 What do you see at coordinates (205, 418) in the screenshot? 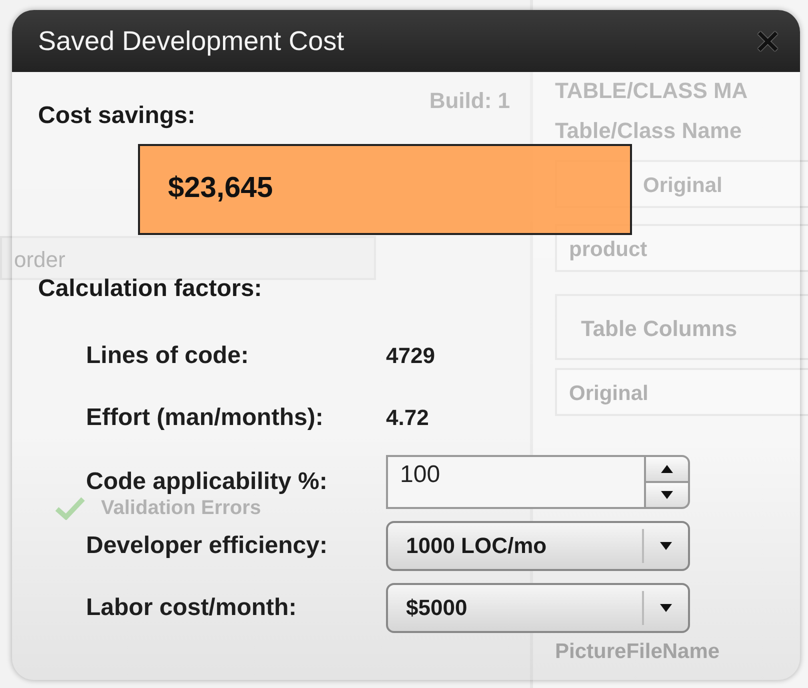
I see `field-label: Effort (man/months):` at bounding box center [205, 418].